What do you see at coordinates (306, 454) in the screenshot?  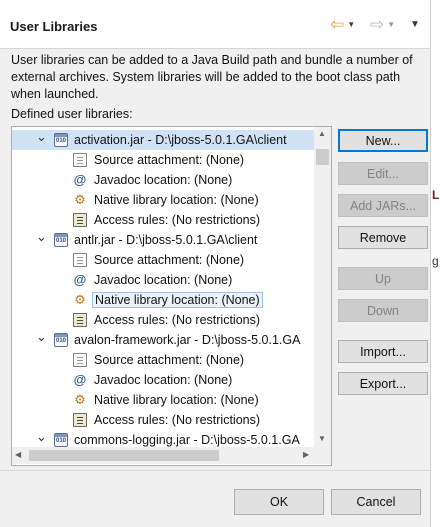 I see `scroll-right-icon: ▶` at bounding box center [306, 454].